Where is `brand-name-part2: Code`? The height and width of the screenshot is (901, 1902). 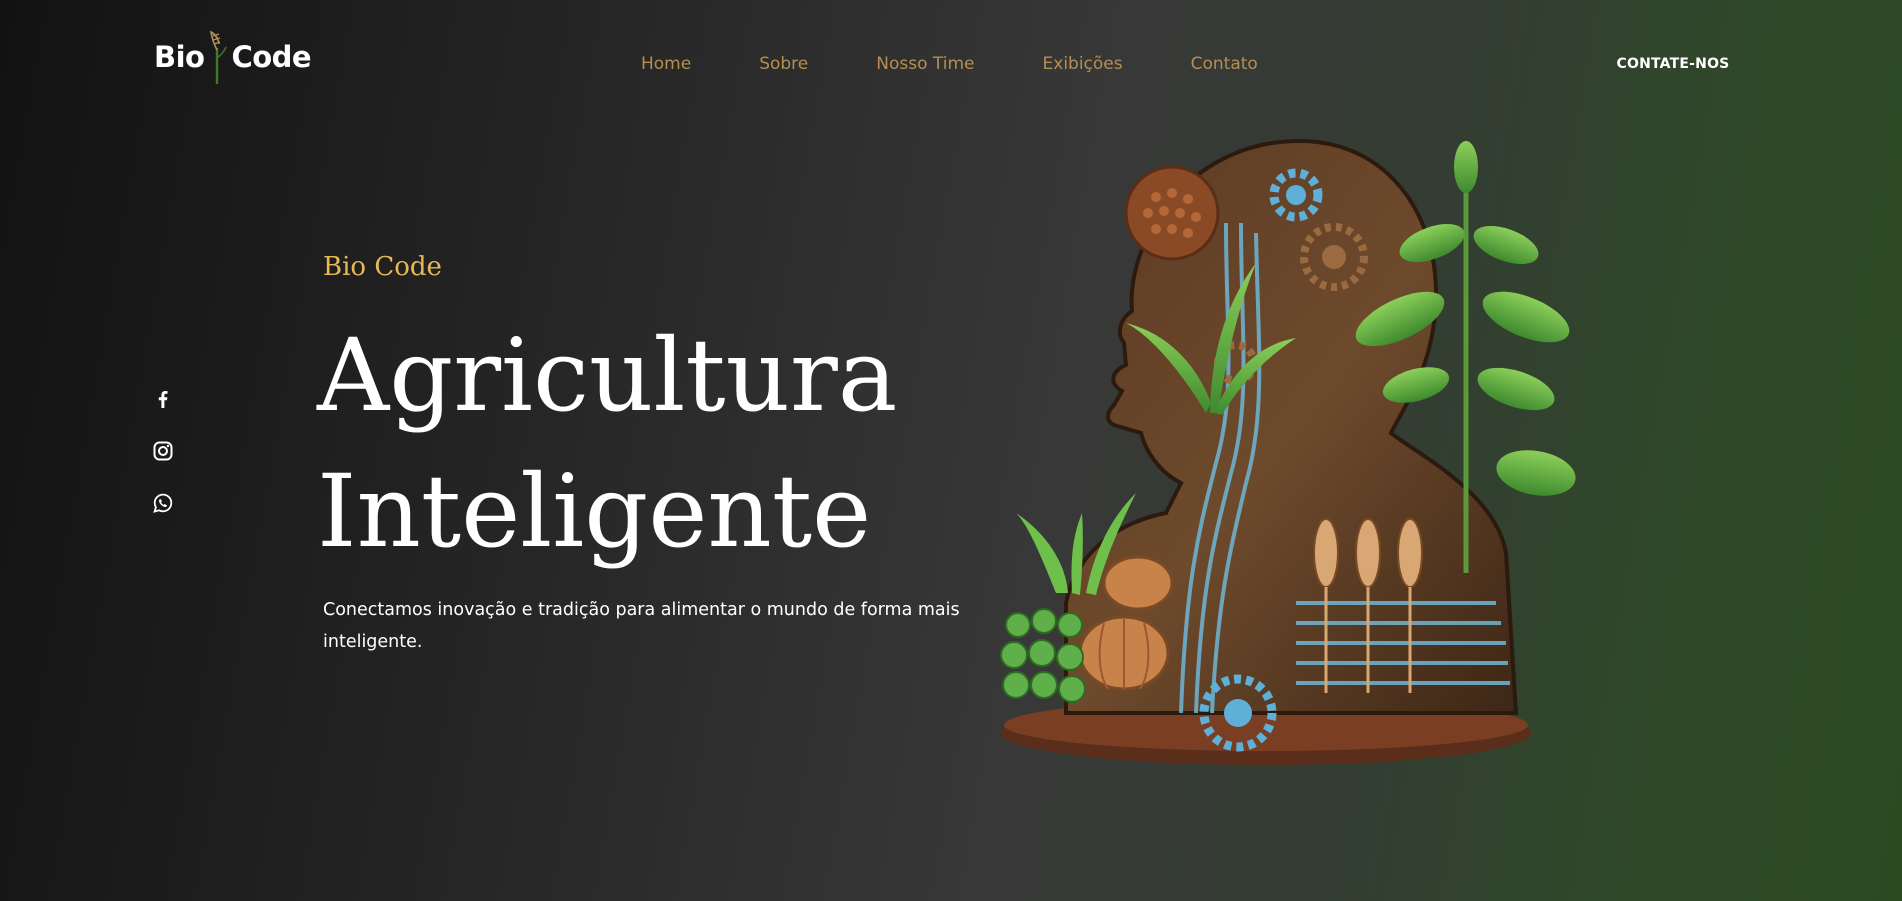 brand-name-part2: Code is located at coordinates (271, 57).